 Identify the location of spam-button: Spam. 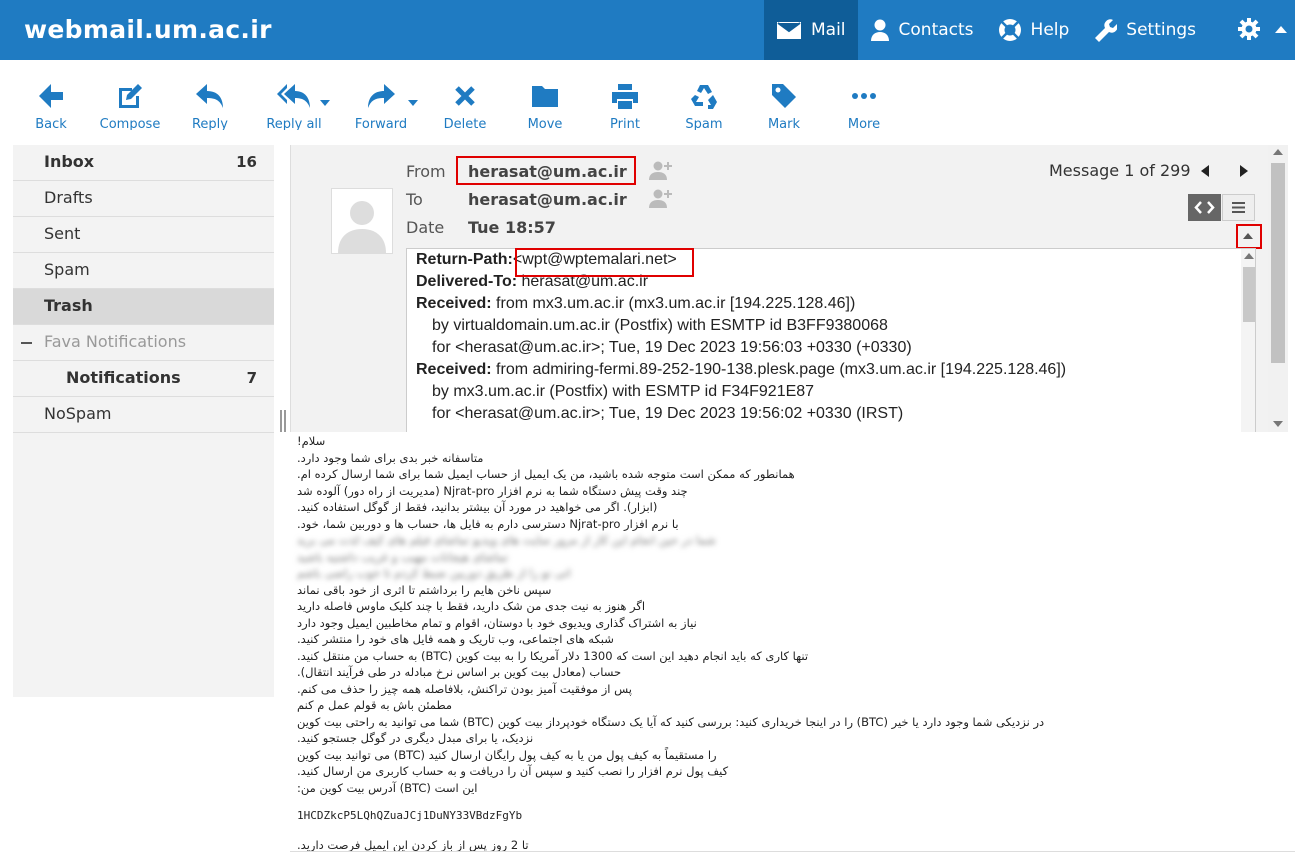
(704, 106).